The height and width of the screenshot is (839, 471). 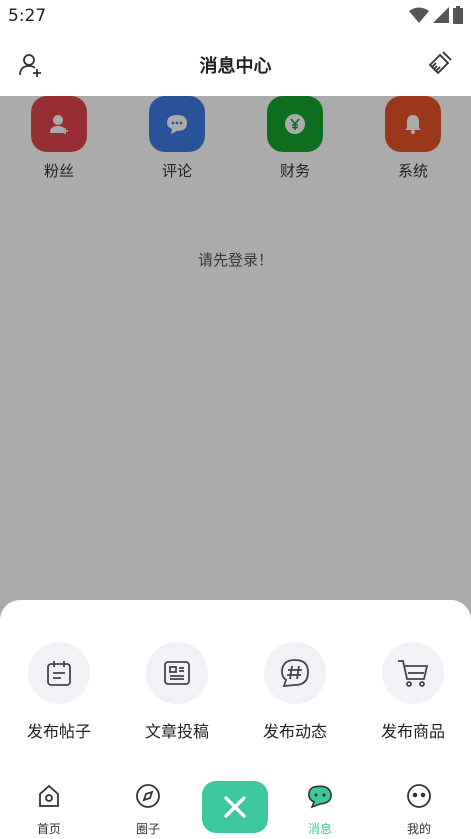 What do you see at coordinates (418, 829) in the screenshot?
I see `tab-label: 我的` at bounding box center [418, 829].